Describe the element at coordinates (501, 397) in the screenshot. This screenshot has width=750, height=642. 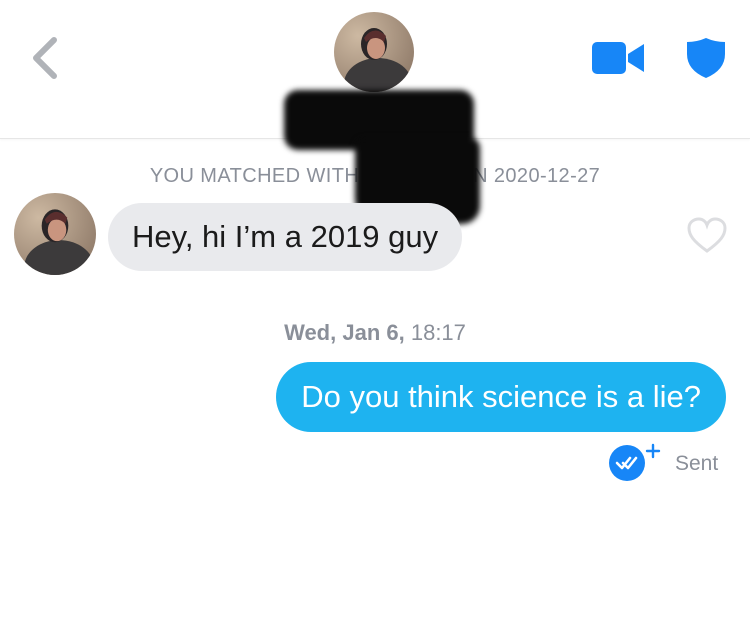
I see `outgoing-message-bubble: Do you think science is a lie?` at that location.